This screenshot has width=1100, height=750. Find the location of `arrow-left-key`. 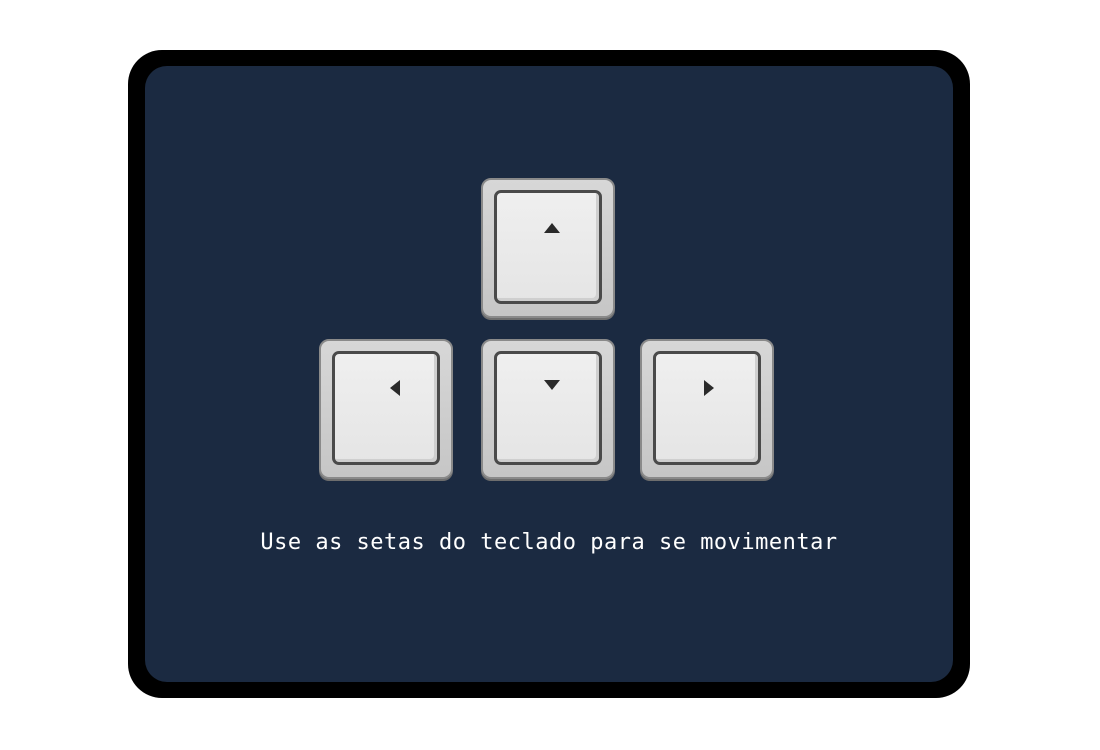

arrow-left-key is located at coordinates (386, 409).